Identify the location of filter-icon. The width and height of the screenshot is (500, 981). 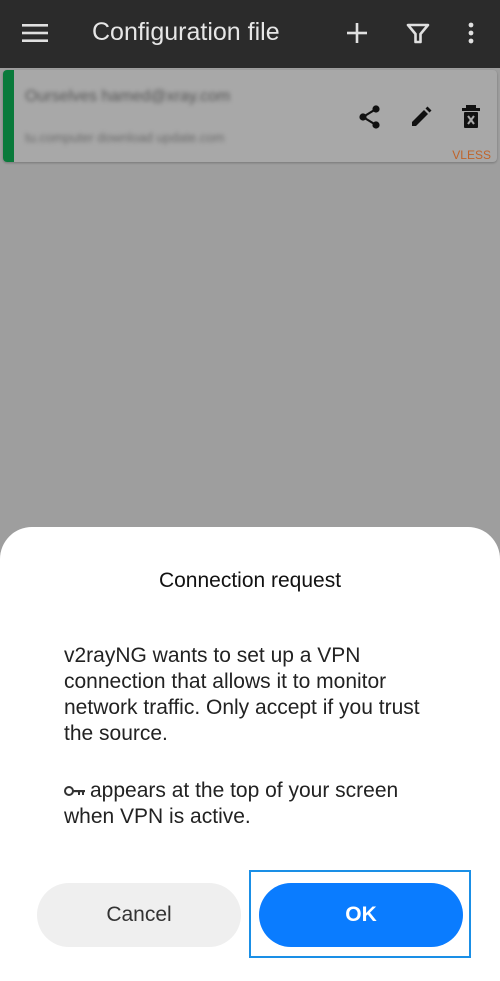
(418, 33).